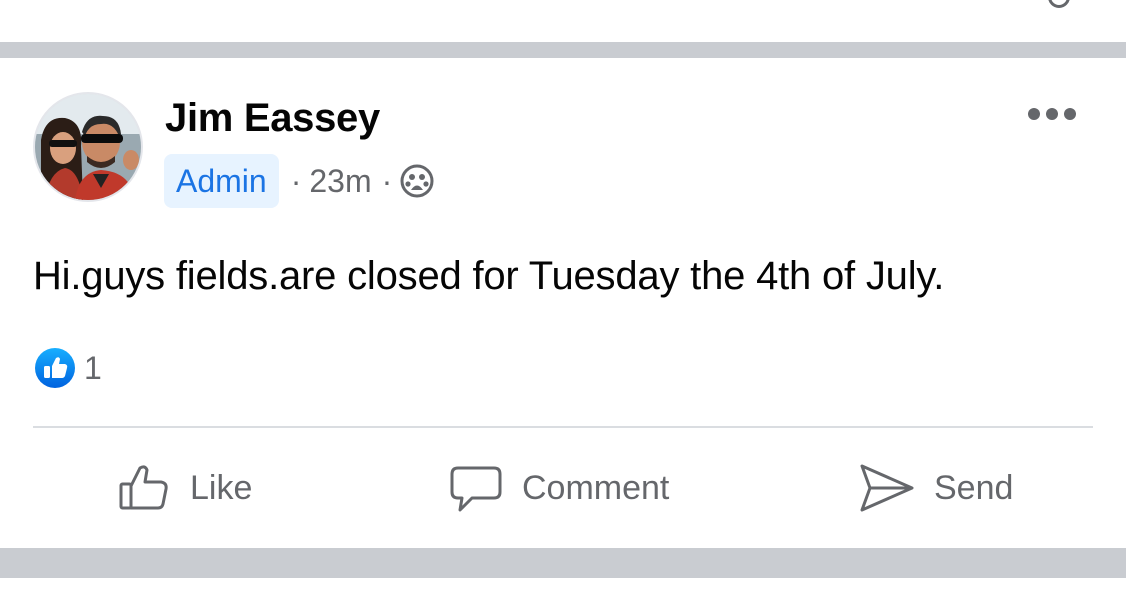  I want to click on comment-label: Comment, so click(596, 487).